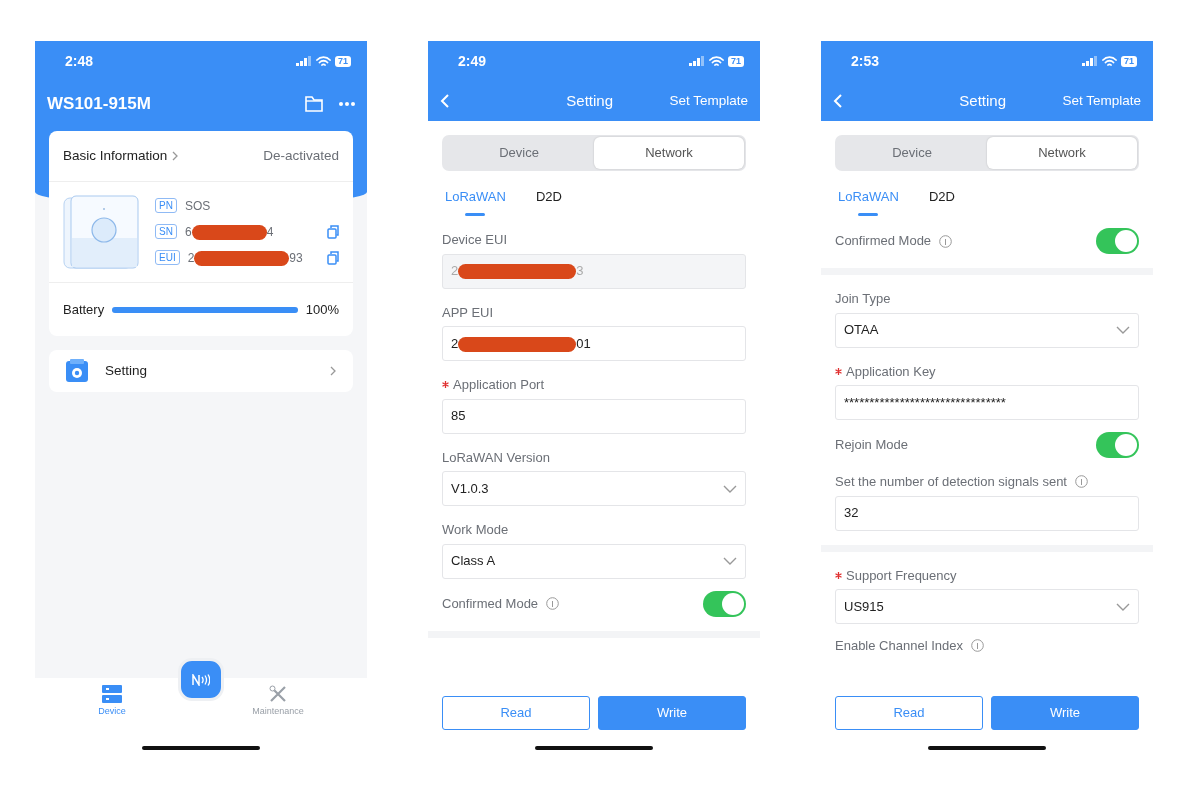 This screenshot has height=800, width=1200. I want to click on device-title: WS101-915M, so click(99, 104).